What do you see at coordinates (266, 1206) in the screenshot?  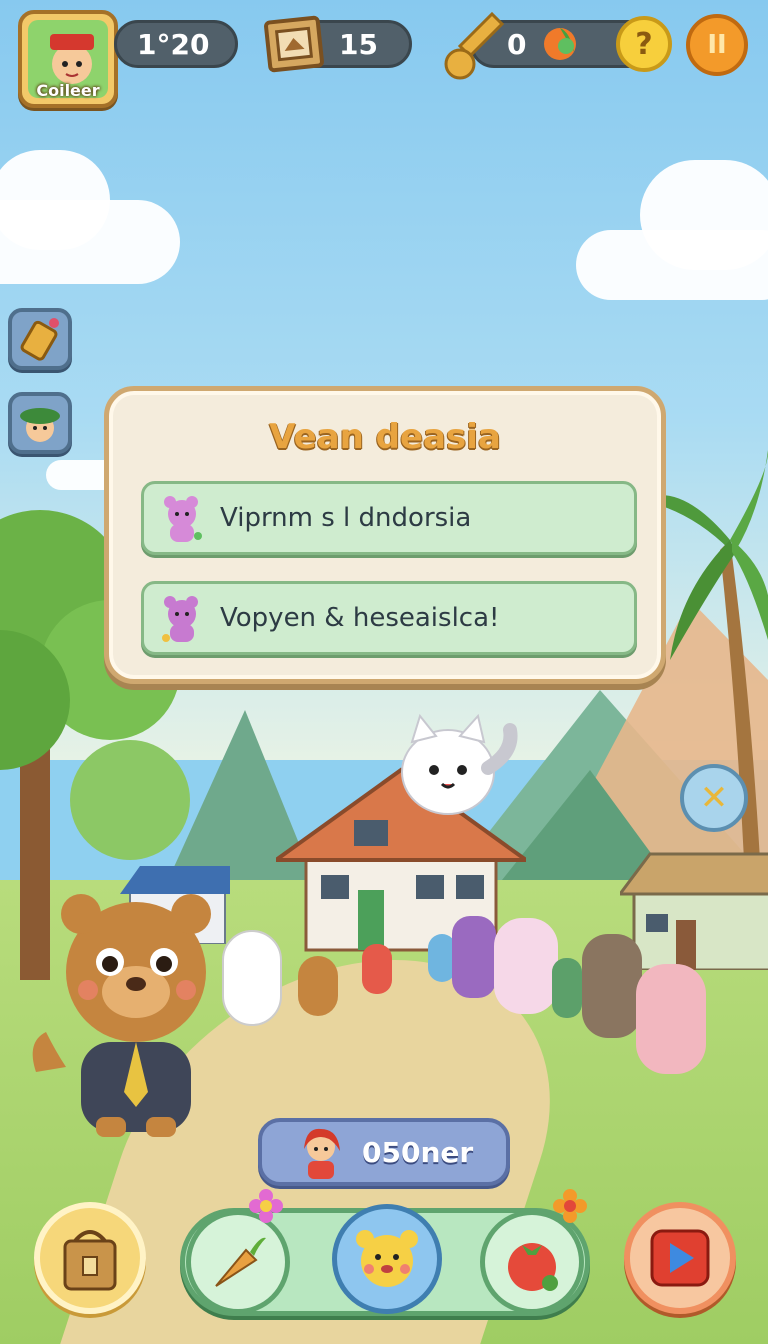 I see `pink-flower-icon` at bounding box center [266, 1206].